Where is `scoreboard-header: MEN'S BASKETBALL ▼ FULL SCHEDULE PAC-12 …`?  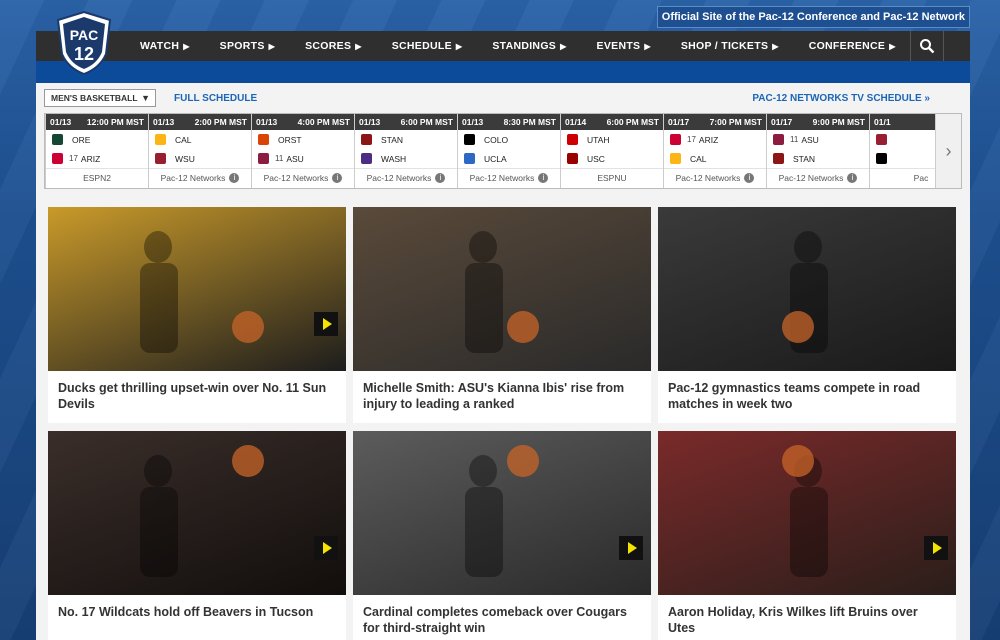
scoreboard-header: MEN'S BASKETBALL ▼ FULL SCHEDULE PAC-12 … is located at coordinates (503, 98).